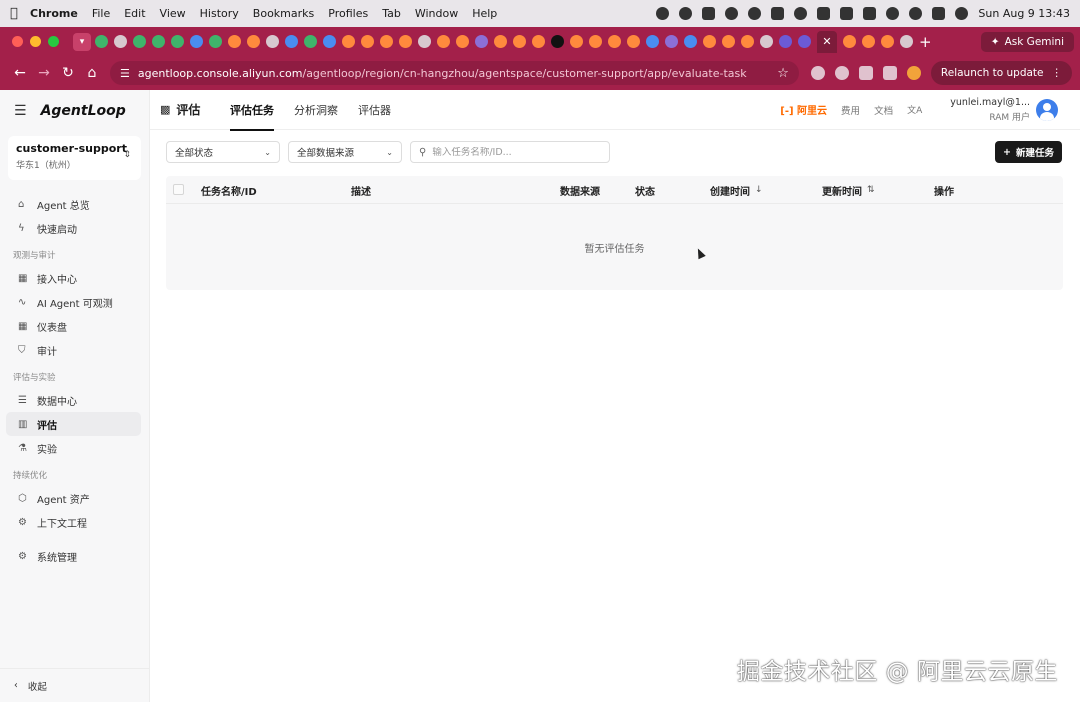 The height and width of the screenshot is (702, 1080). Describe the element at coordinates (990, 110) in the screenshot. I see `user-info: yunlei.mayl@1... RAM 用户` at that location.